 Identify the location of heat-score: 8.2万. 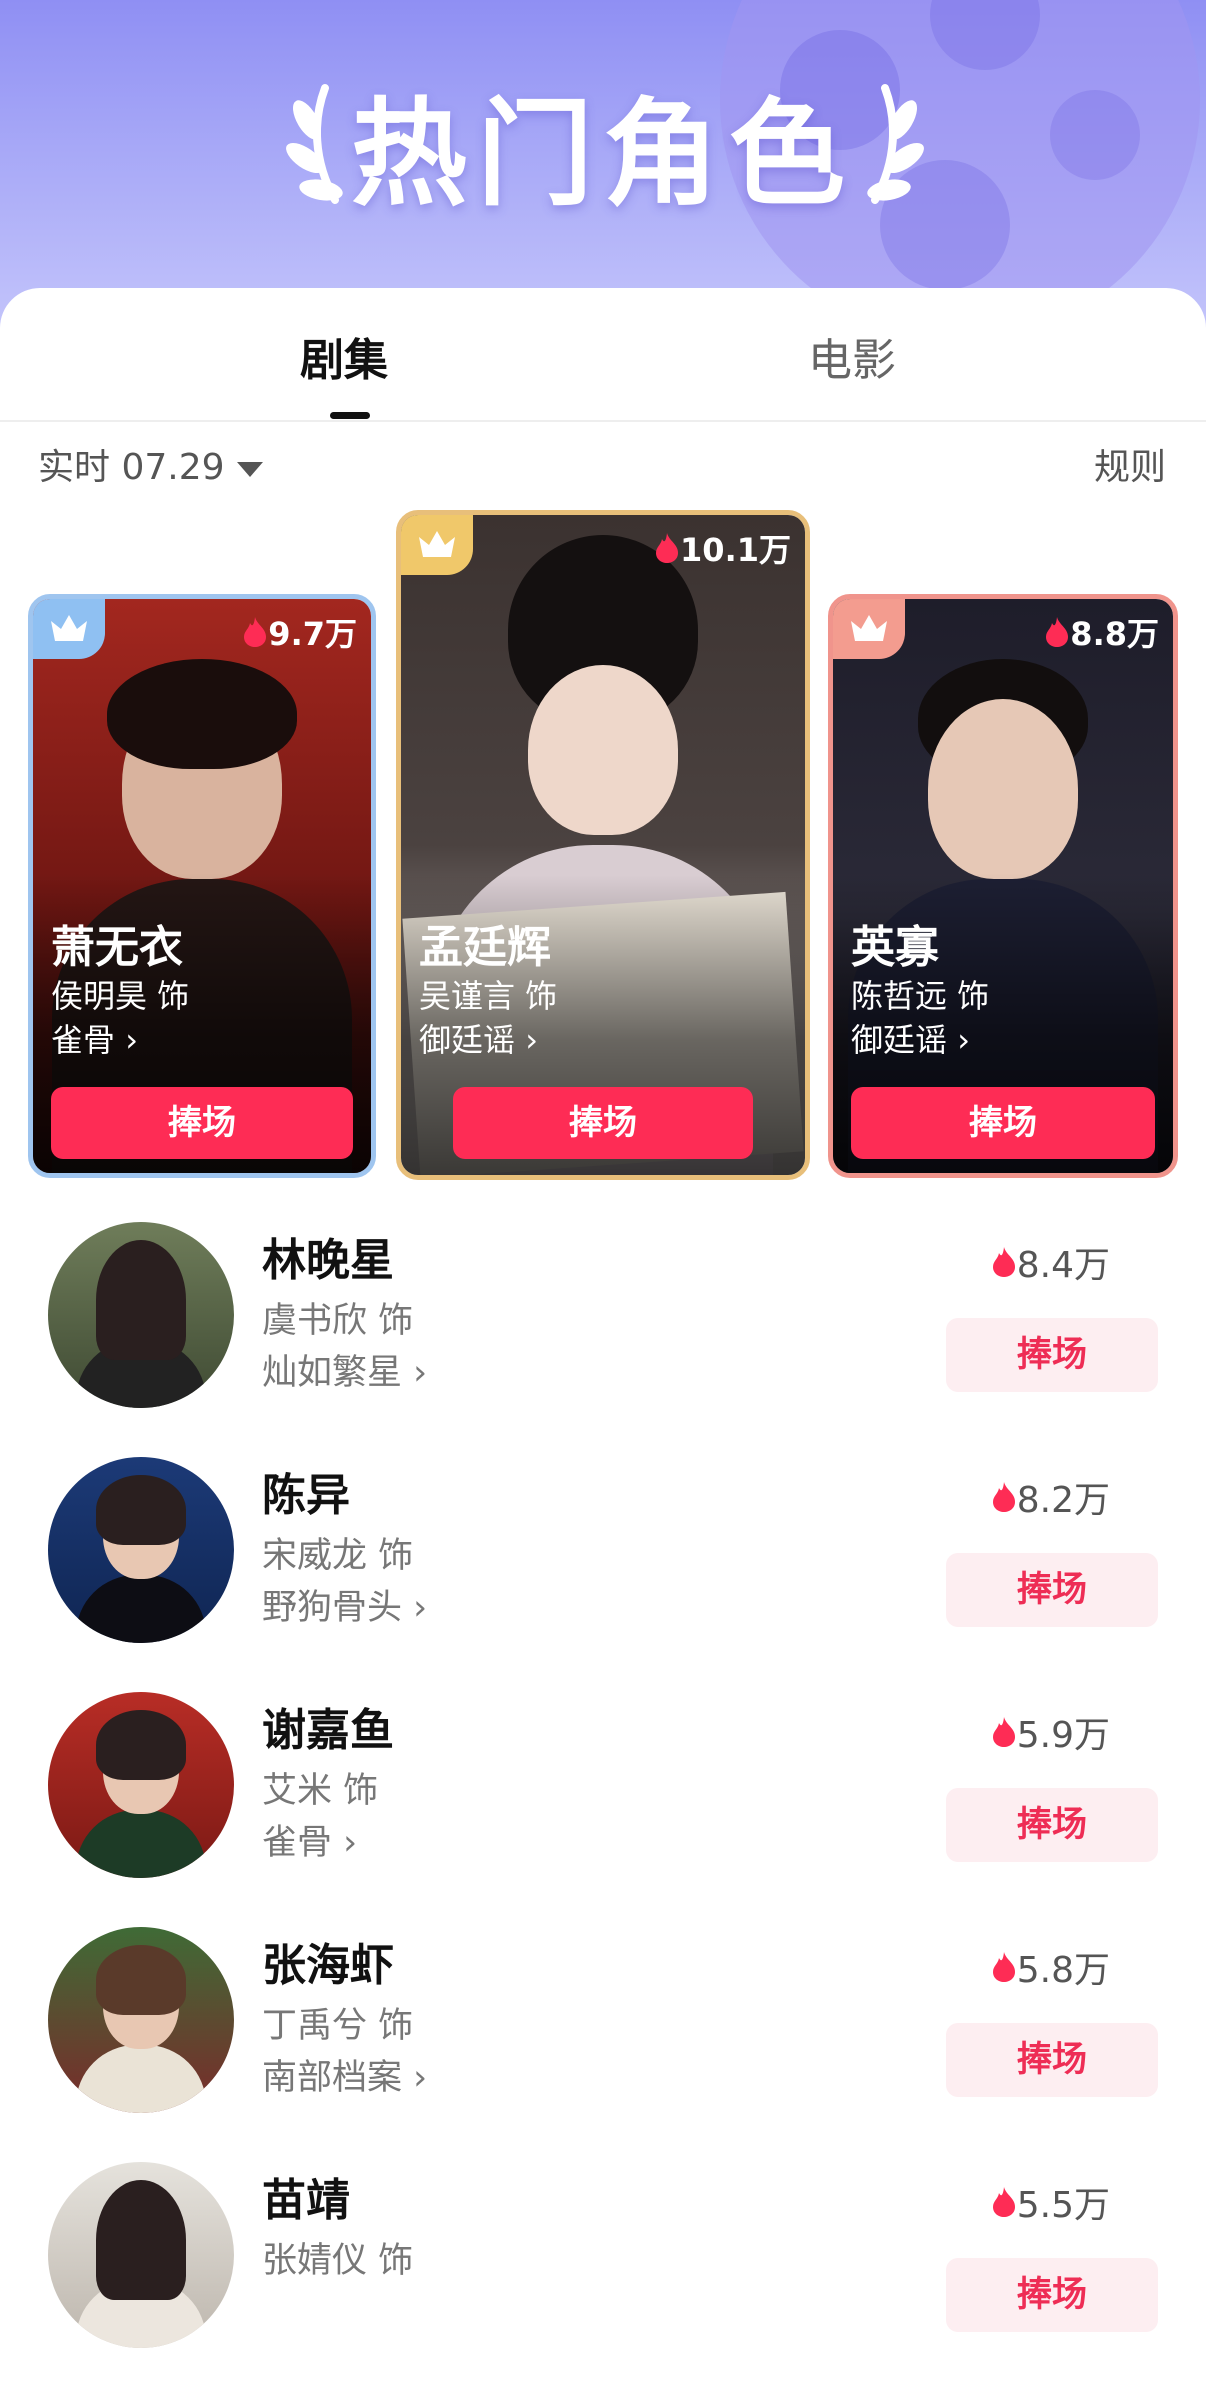
(1050, 1497).